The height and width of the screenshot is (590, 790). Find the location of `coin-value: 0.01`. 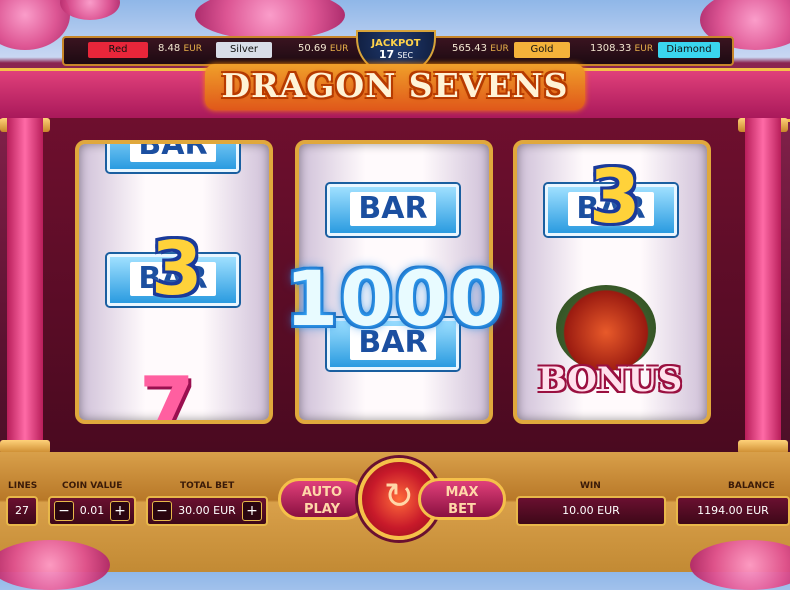

coin-value: 0.01 is located at coordinates (92, 510).